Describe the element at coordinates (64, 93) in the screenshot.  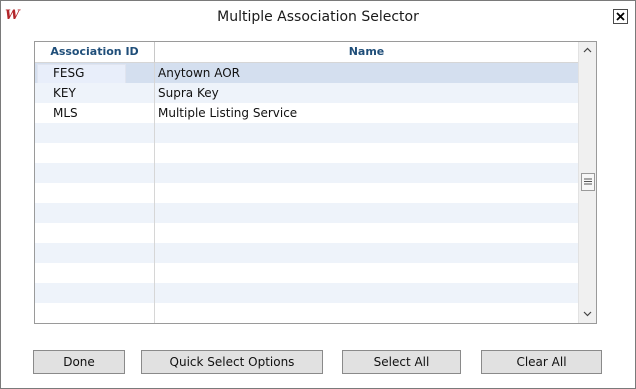
I see `association-id-cell: KEY` at that location.